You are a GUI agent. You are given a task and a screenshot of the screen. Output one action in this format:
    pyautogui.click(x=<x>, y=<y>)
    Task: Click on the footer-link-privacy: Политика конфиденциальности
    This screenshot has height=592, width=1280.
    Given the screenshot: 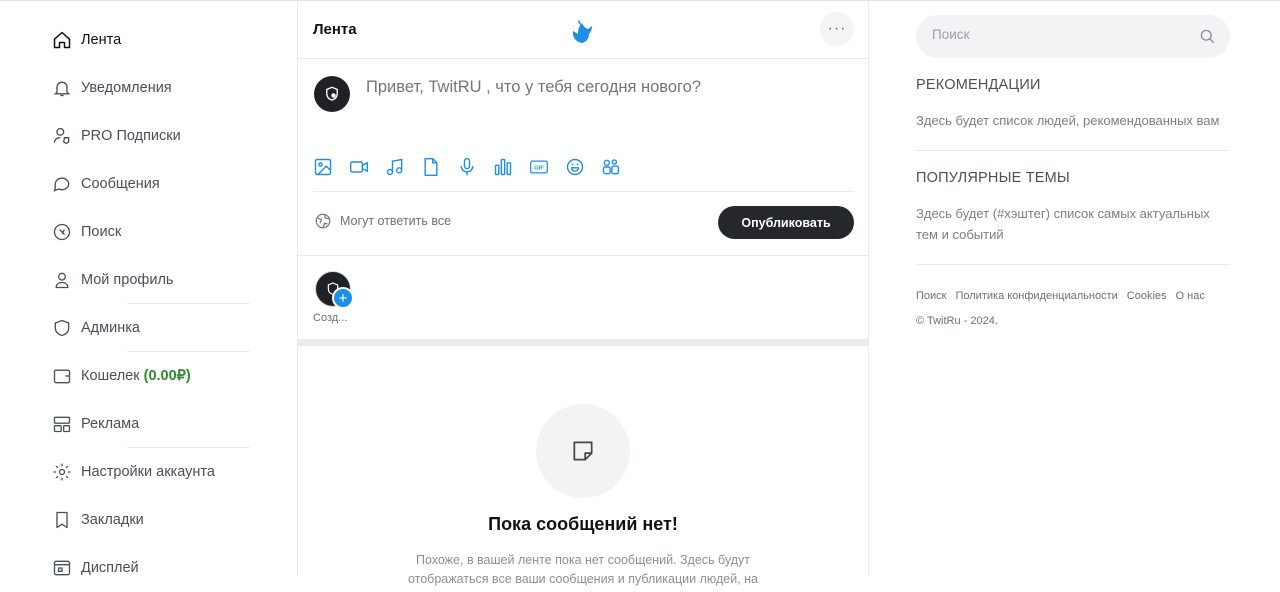 What is the action you would take?
    pyautogui.click(x=1036, y=296)
    